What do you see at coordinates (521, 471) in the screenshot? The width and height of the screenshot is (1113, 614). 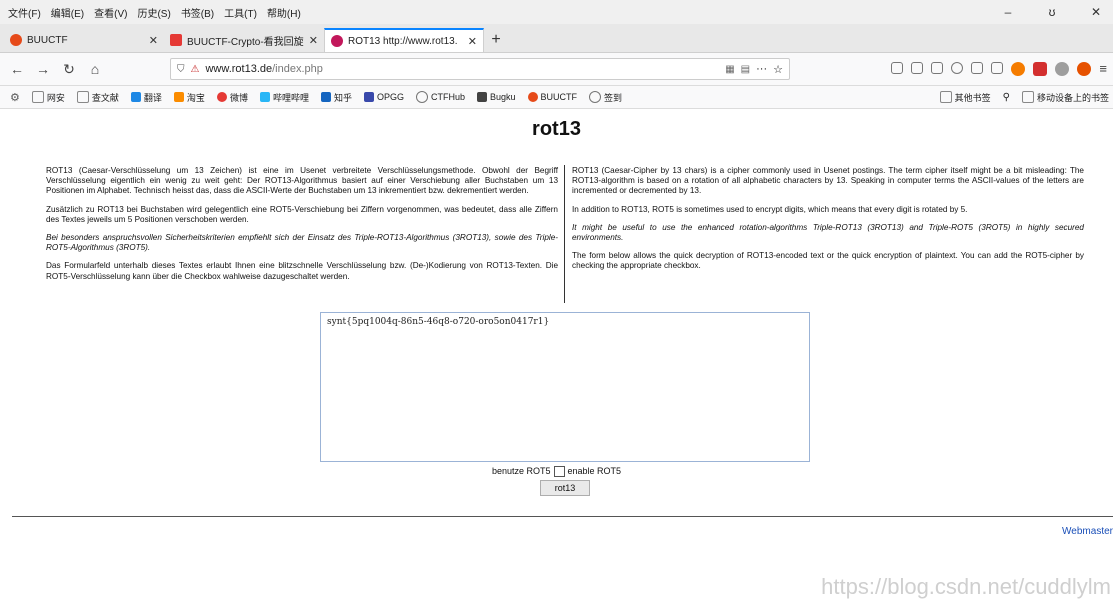 I see `rot5-label-de: benutze ROT5` at bounding box center [521, 471].